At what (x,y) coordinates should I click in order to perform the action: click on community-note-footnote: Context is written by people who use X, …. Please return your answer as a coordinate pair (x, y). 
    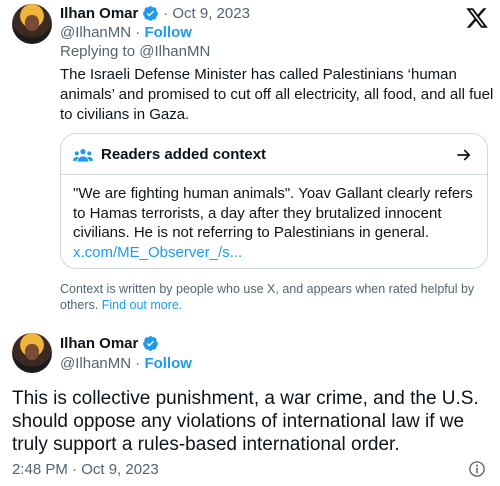
    Looking at the image, I should click on (275, 297).